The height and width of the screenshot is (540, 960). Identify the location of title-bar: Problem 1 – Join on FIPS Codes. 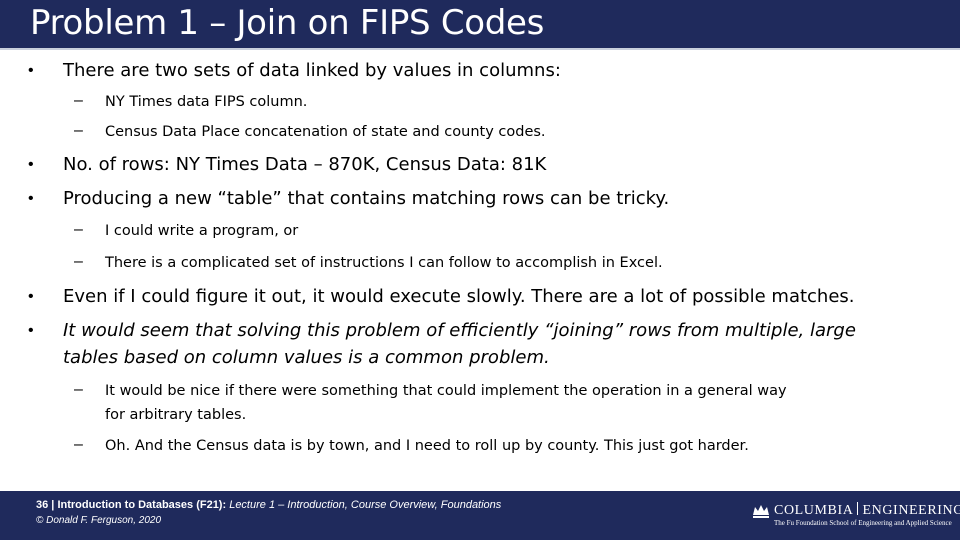
(480, 25).